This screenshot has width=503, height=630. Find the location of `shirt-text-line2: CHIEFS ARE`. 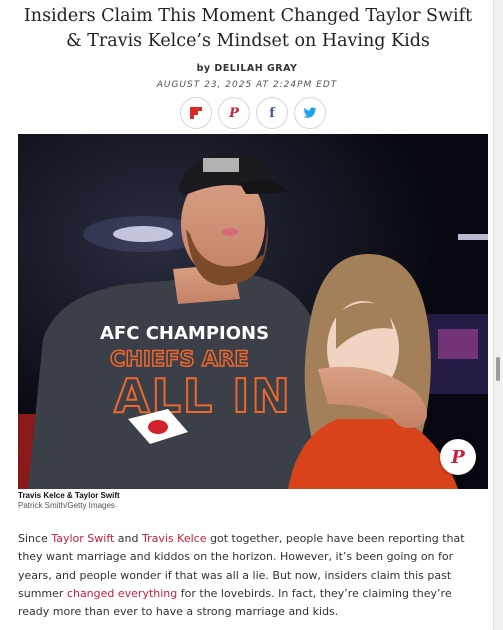

shirt-text-line2: CHIEFS ARE is located at coordinates (179, 359).